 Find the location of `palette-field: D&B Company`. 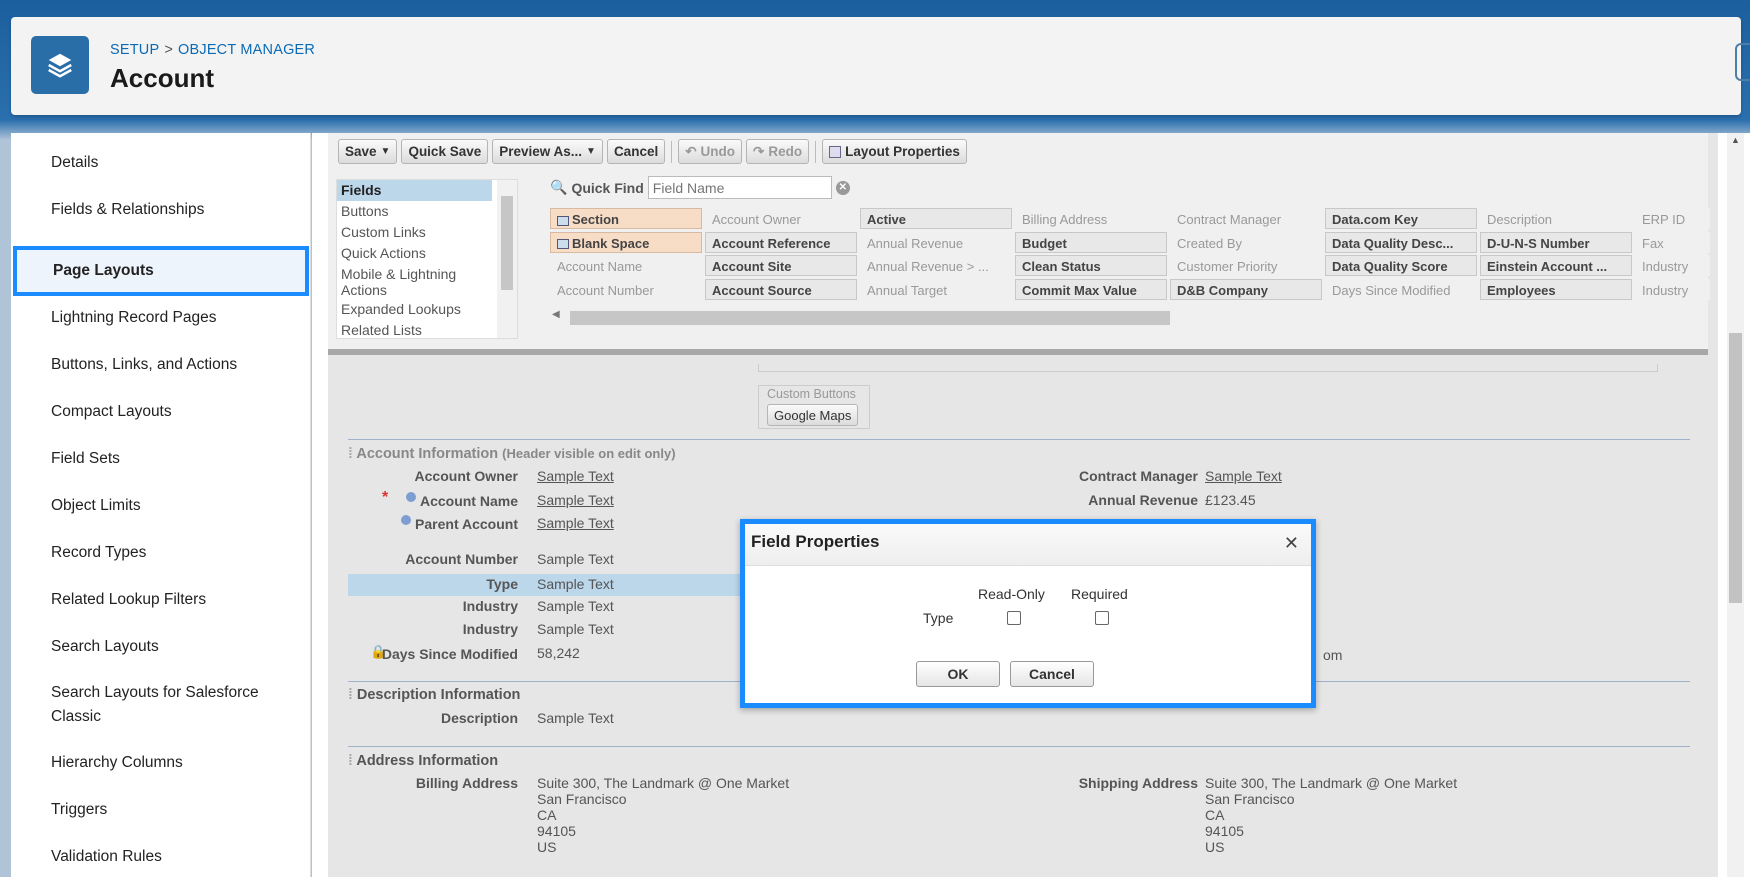

palette-field: D&B Company is located at coordinates (1246, 289).